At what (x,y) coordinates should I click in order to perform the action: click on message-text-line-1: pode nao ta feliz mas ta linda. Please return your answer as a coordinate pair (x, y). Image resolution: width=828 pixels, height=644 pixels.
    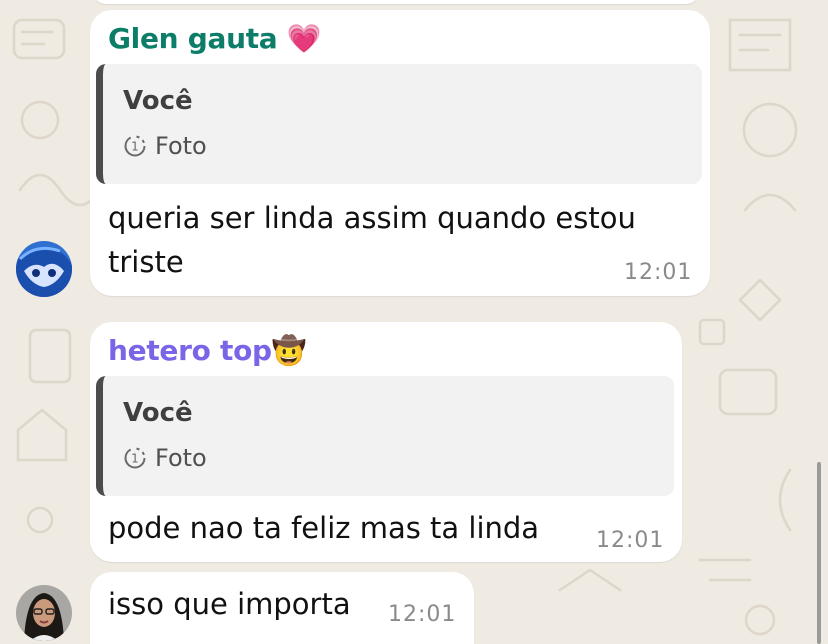
    Looking at the image, I should click on (324, 528).